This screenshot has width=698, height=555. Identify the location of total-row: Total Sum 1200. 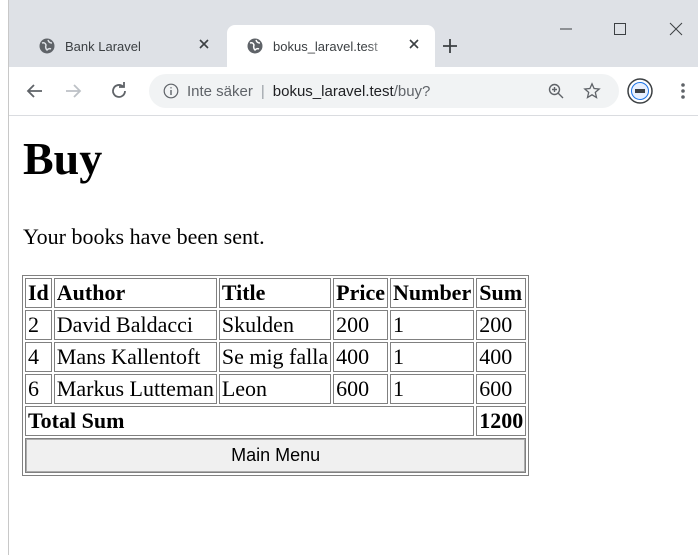
(276, 421).